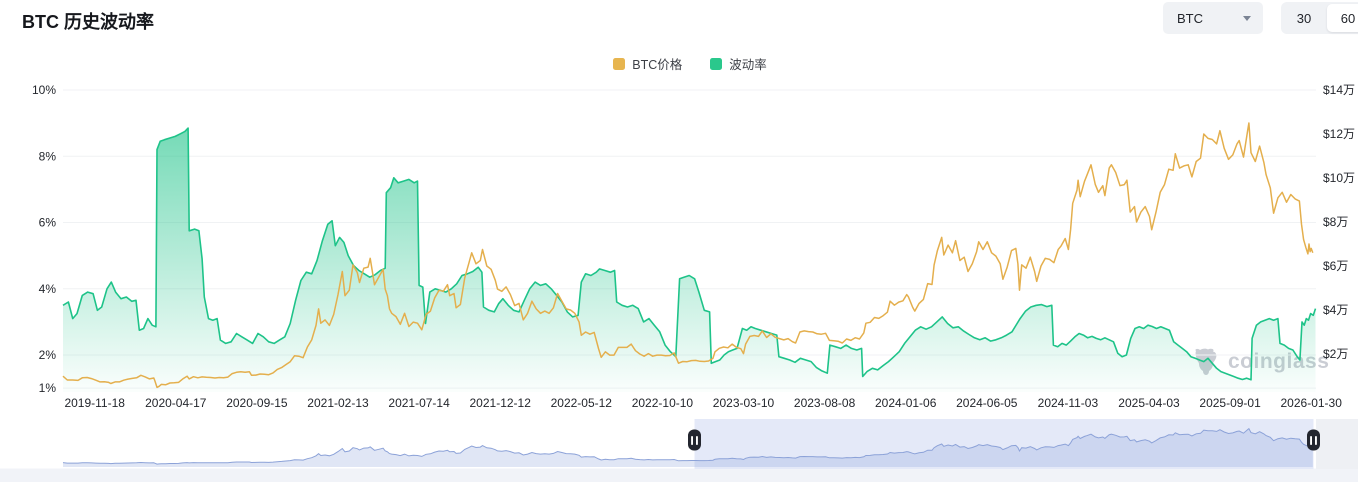  What do you see at coordinates (1068, 403) in the screenshot?
I see `x-axis-tick: 2024-11-03` at bounding box center [1068, 403].